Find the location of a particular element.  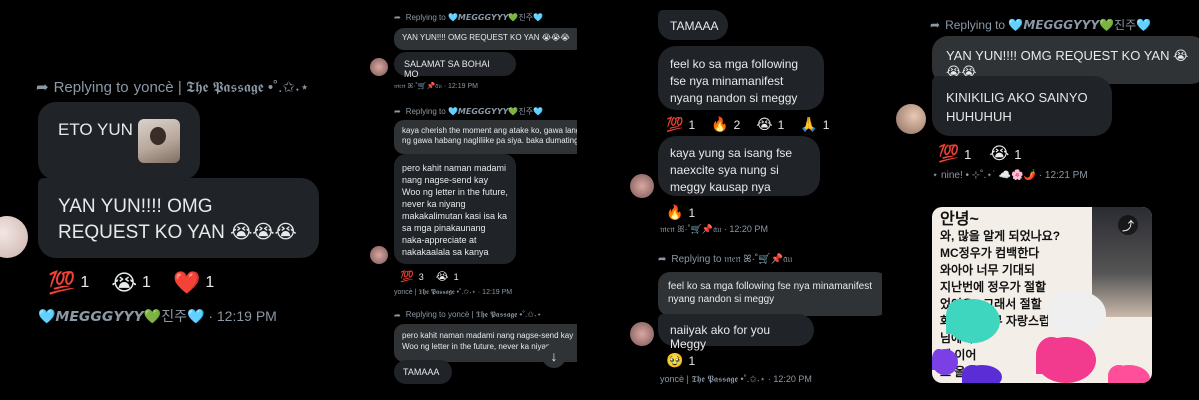

reactions-row: 🔥 1 is located at coordinates (680, 212).